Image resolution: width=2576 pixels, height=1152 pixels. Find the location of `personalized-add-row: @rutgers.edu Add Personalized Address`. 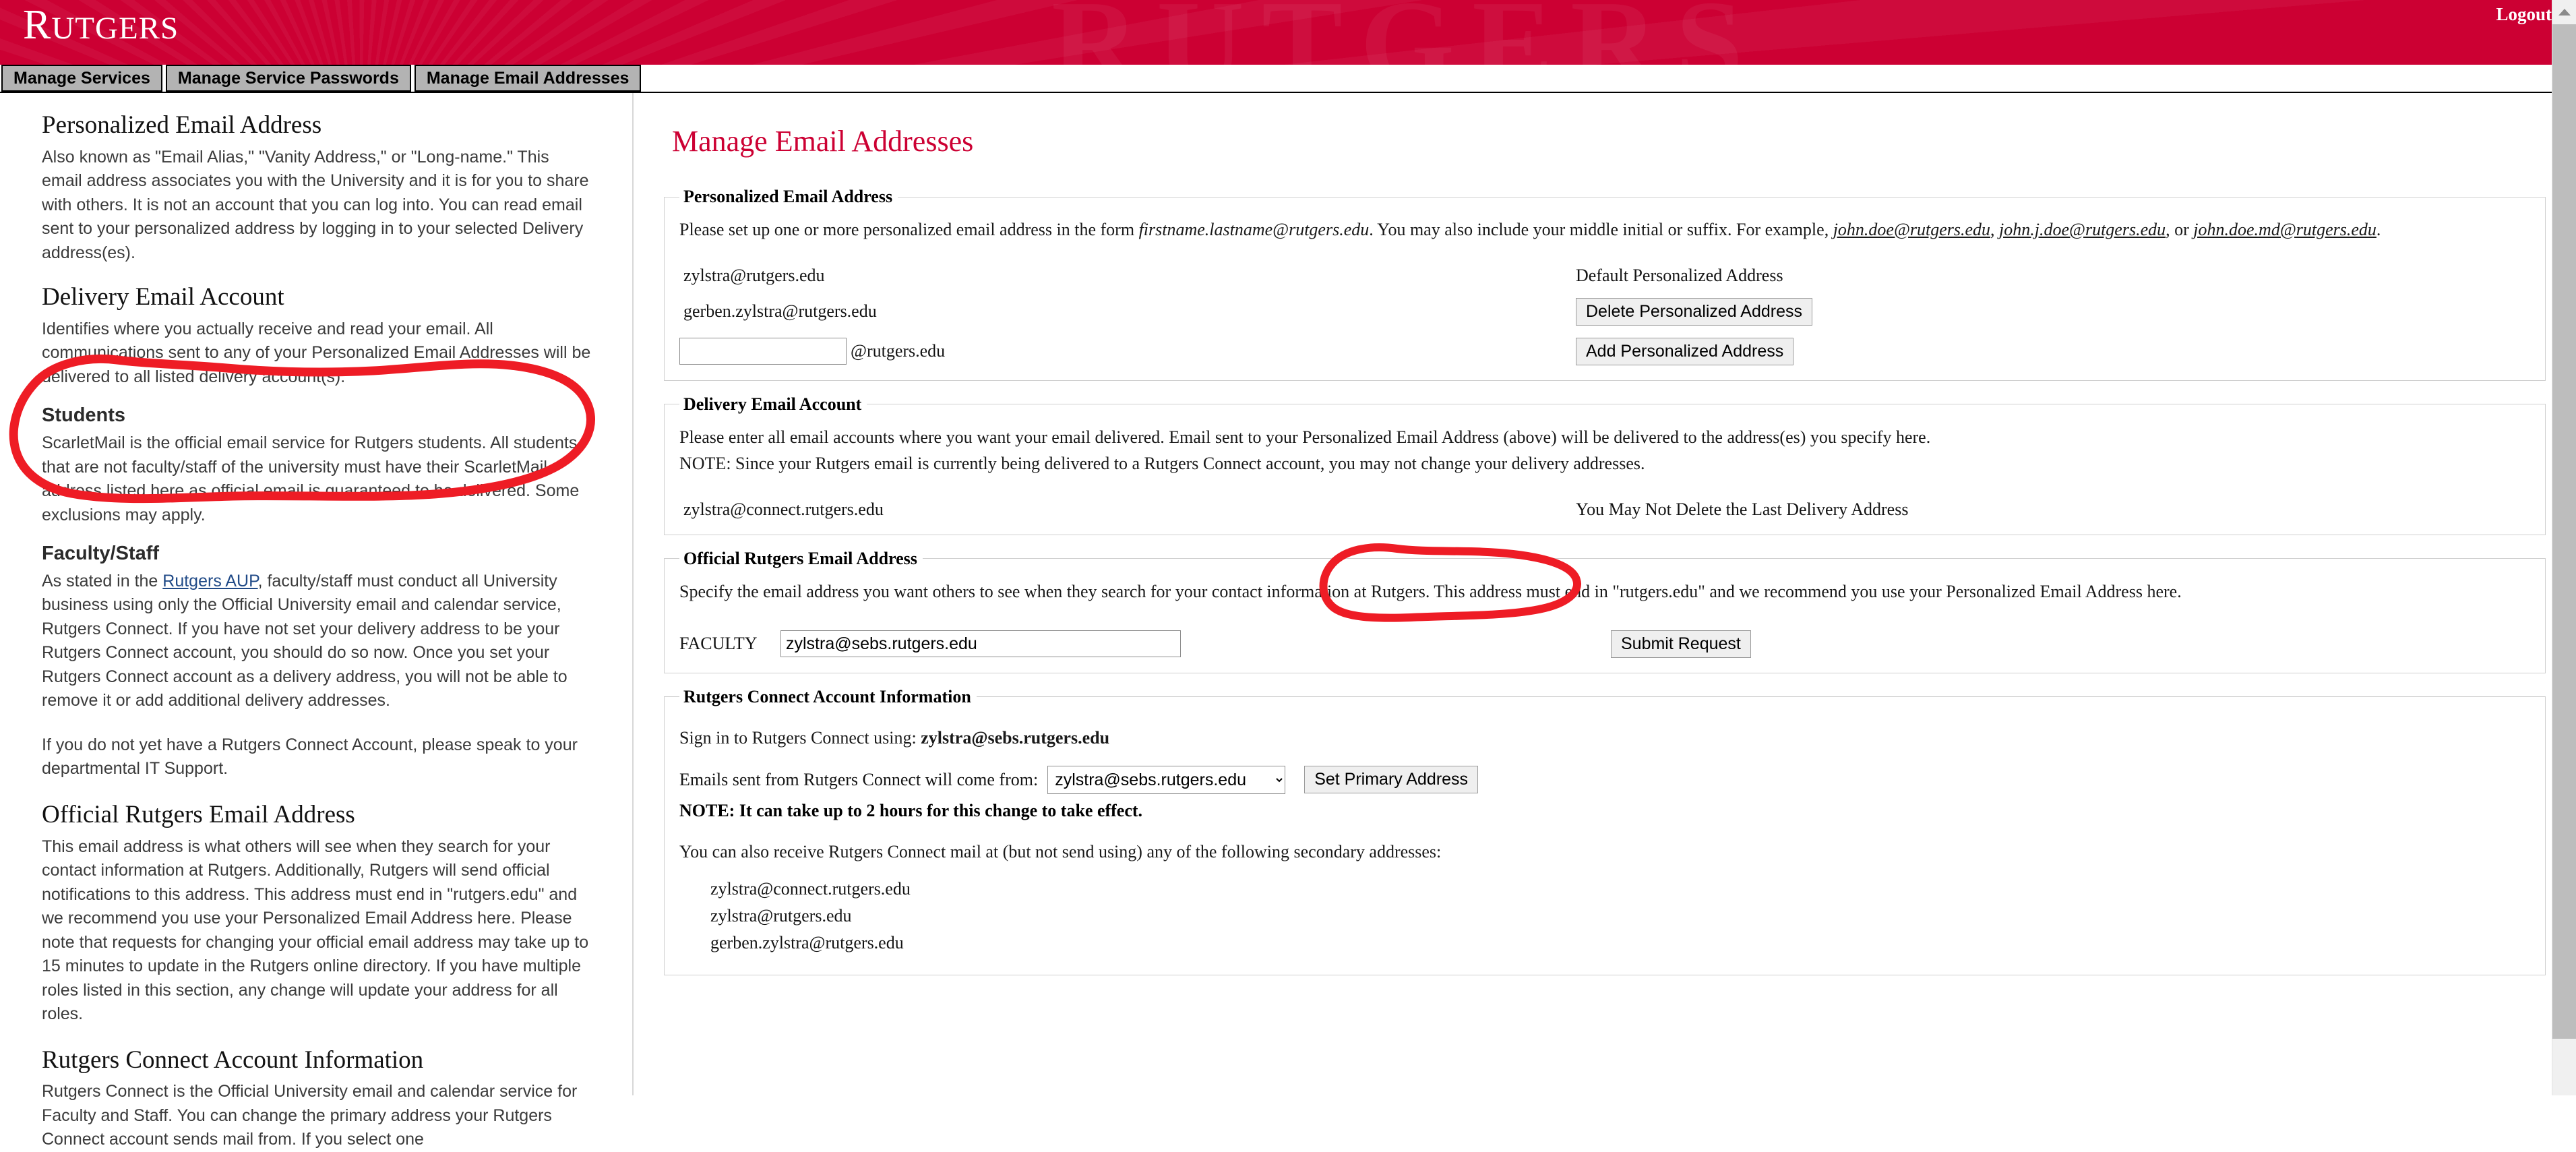

personalized-add-row: @rutgers.edu Add Personalized Address is located at coordinates (1605, 351).